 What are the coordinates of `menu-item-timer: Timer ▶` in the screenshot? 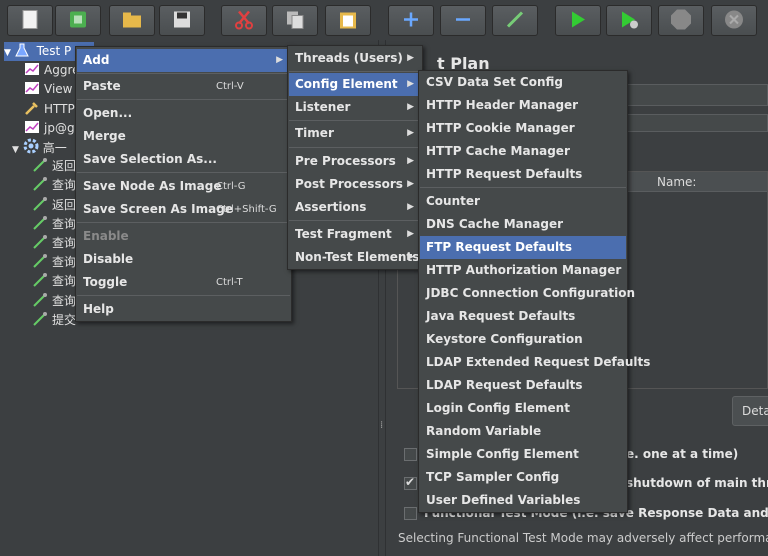 It's located at (355, 133).